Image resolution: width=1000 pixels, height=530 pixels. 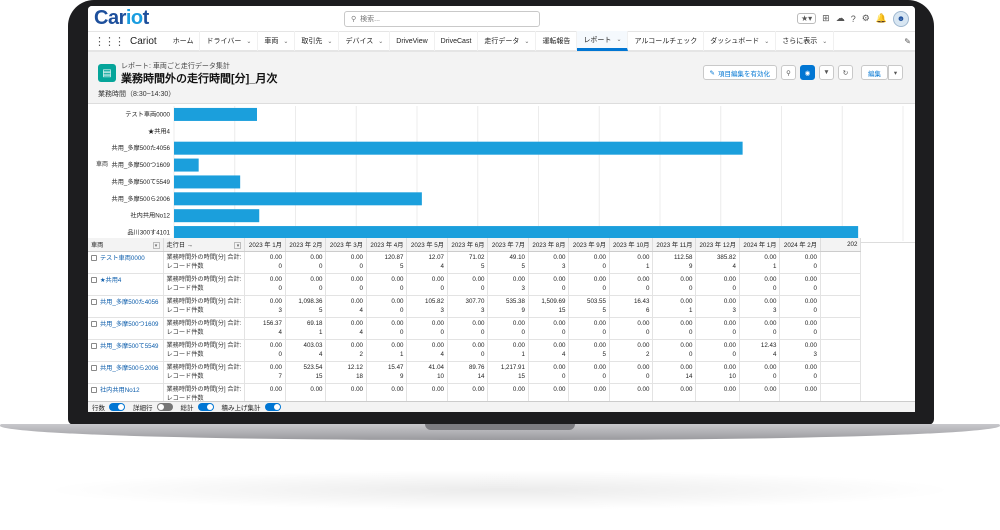 I want to click on detail-rows-toggle, so click(x=164, y=407).